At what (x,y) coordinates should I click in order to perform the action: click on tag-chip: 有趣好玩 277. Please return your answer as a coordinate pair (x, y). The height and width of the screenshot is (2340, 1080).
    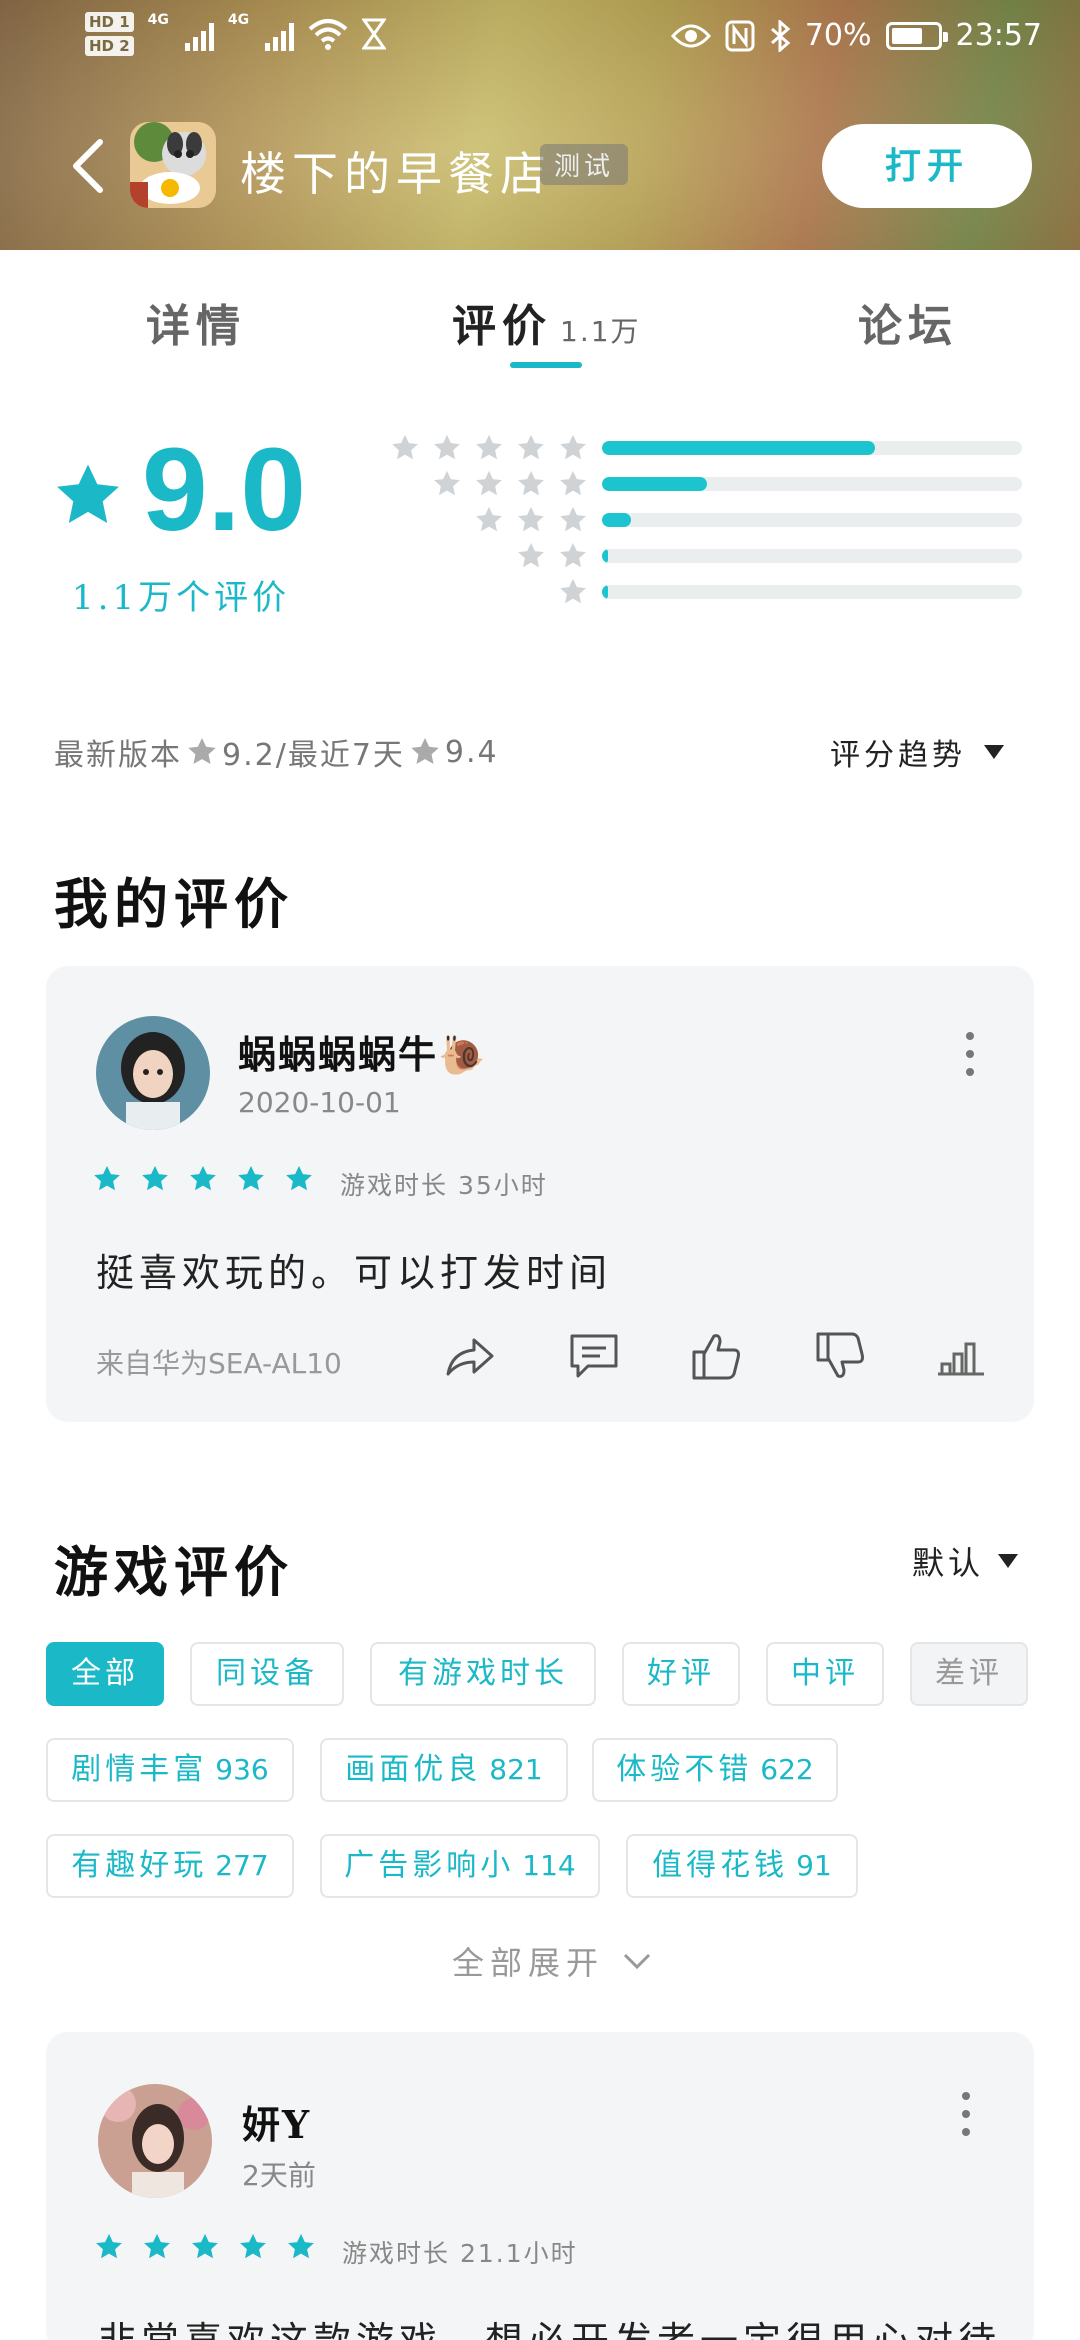
    Looking at the image, I should click on (170, 1866).